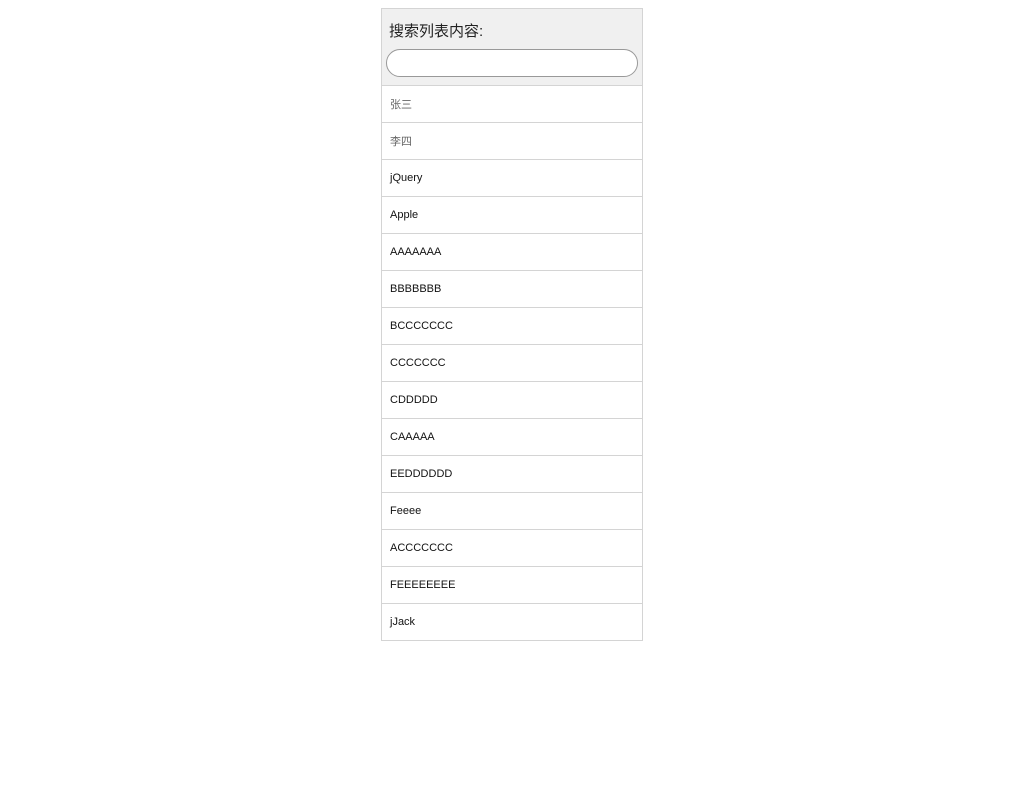 Image resolution: width=1024 pixels, height=800 pixels. I want to click on list-item-label: FEEEEEEEE, so click(423, 585).